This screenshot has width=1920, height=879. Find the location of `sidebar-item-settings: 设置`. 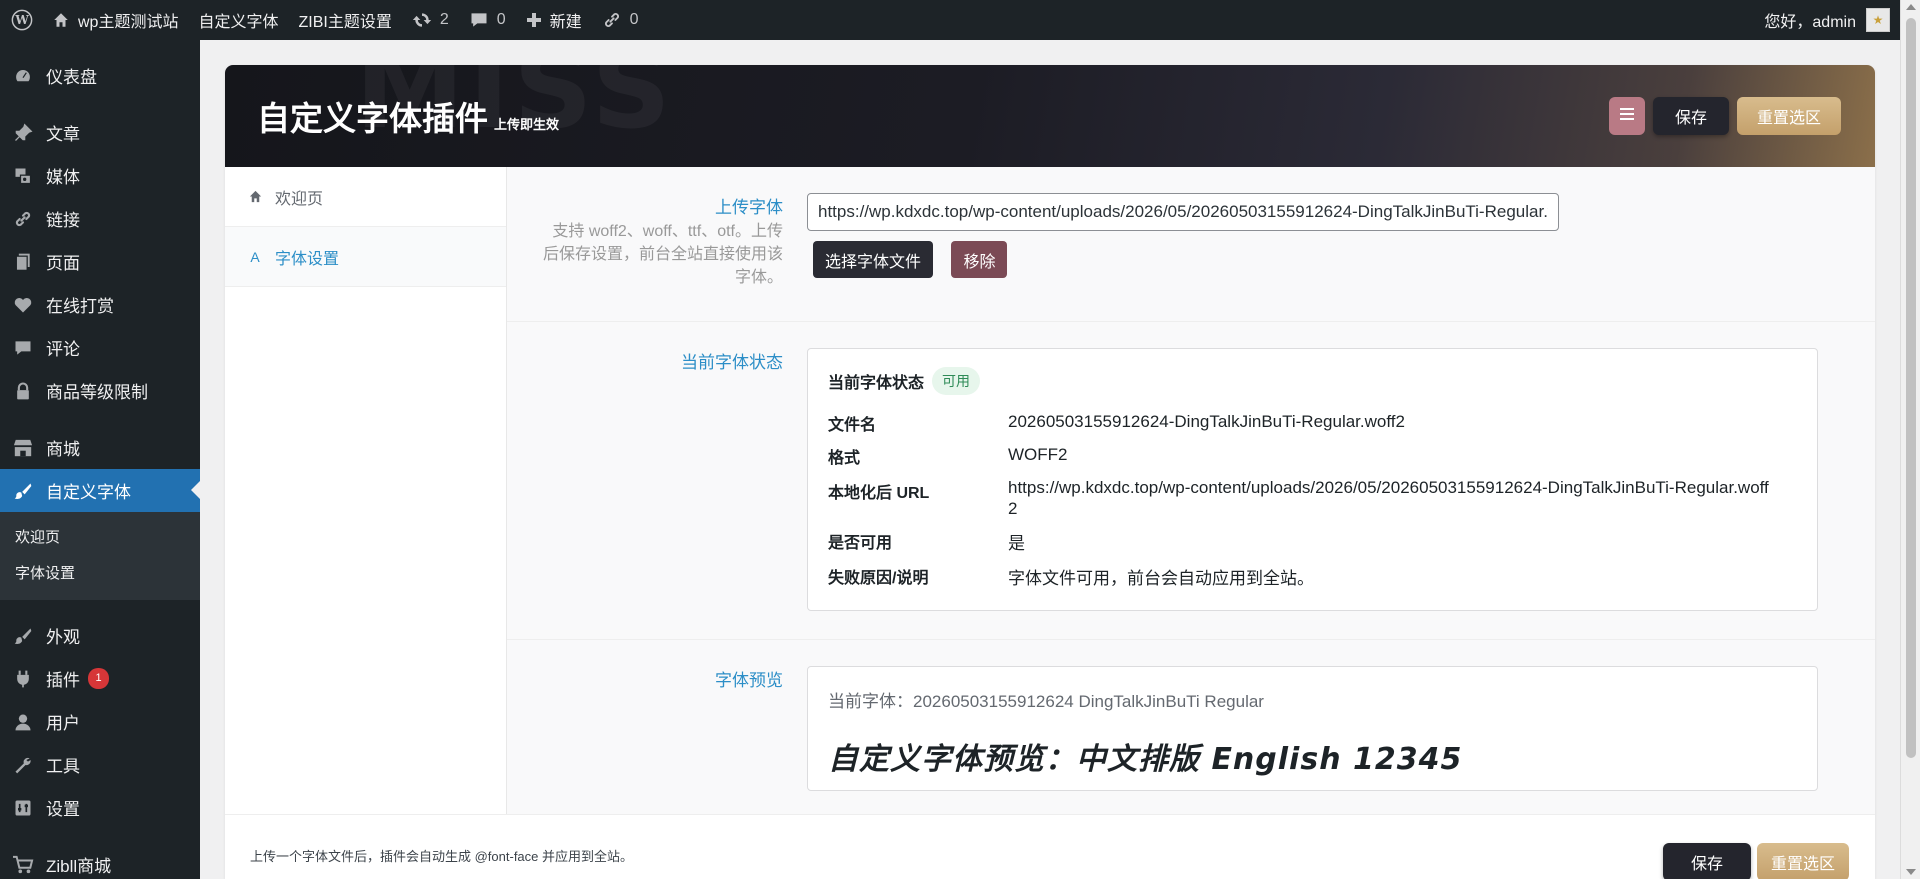

sidebar-item-settings: 设置 is located at coordinates (100, 807).